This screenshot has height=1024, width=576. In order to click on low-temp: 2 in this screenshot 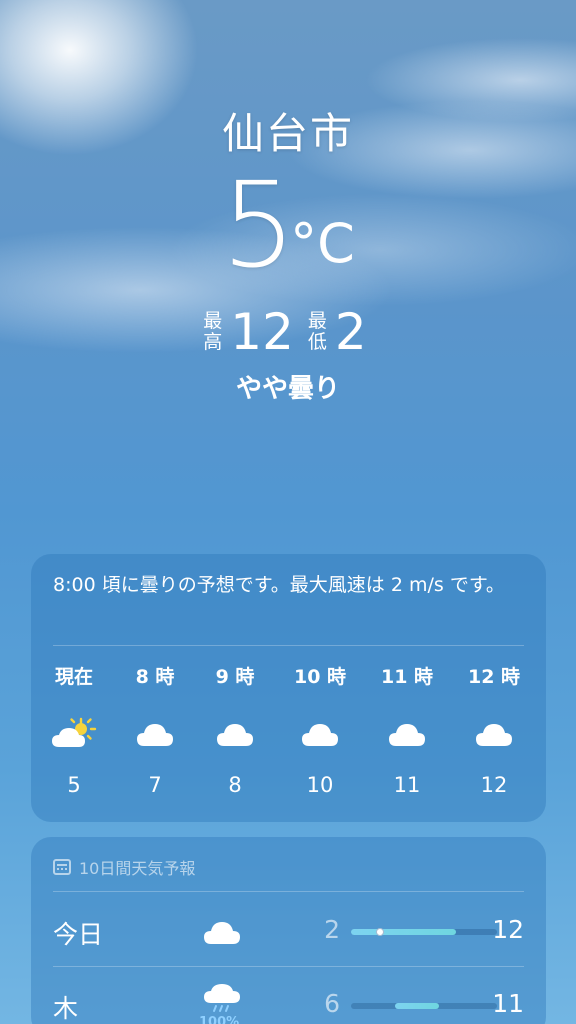, I will do `click(350, 332)`.